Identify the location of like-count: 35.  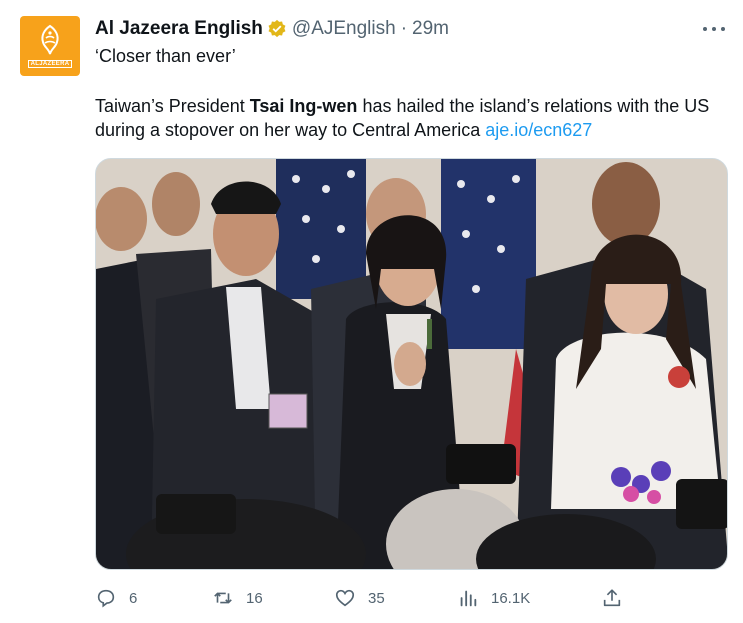
(376, 598).